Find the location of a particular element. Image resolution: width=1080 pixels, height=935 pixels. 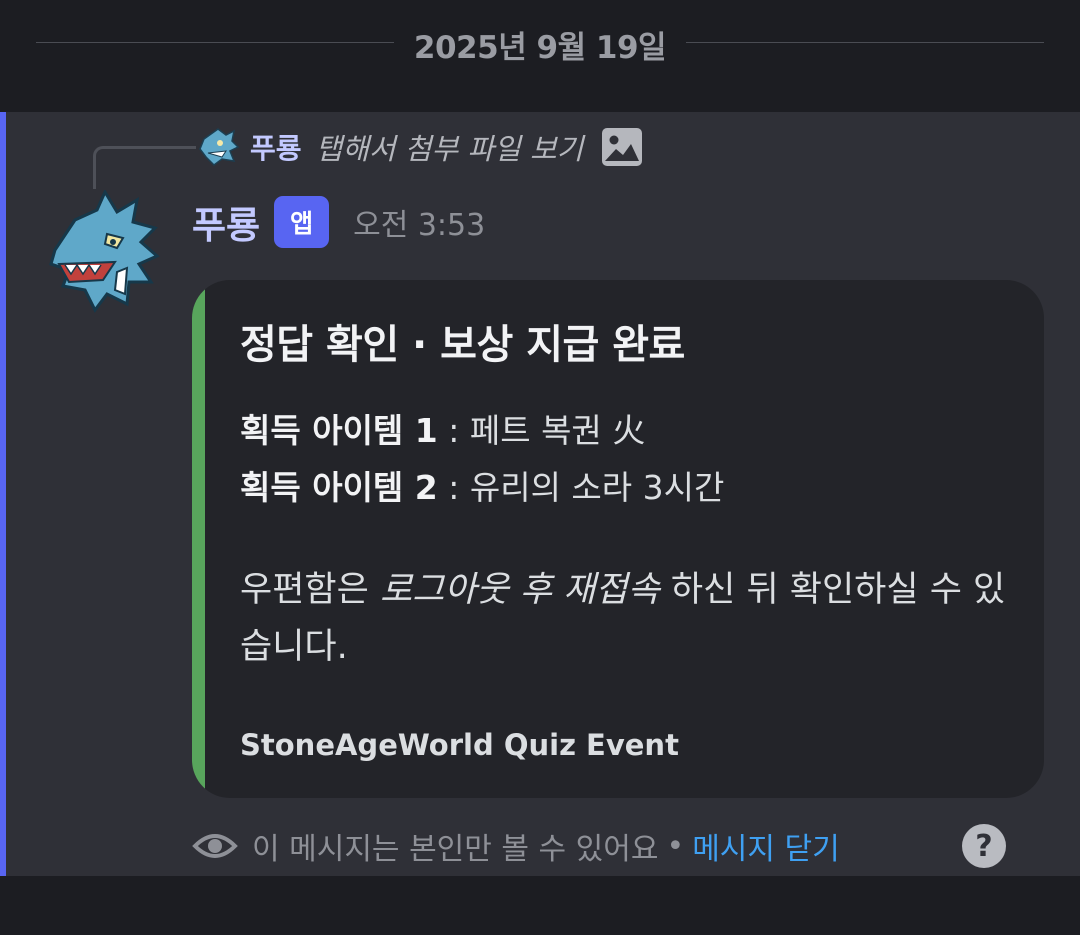

embed-accent-bar is located at coordinates (198, 539).